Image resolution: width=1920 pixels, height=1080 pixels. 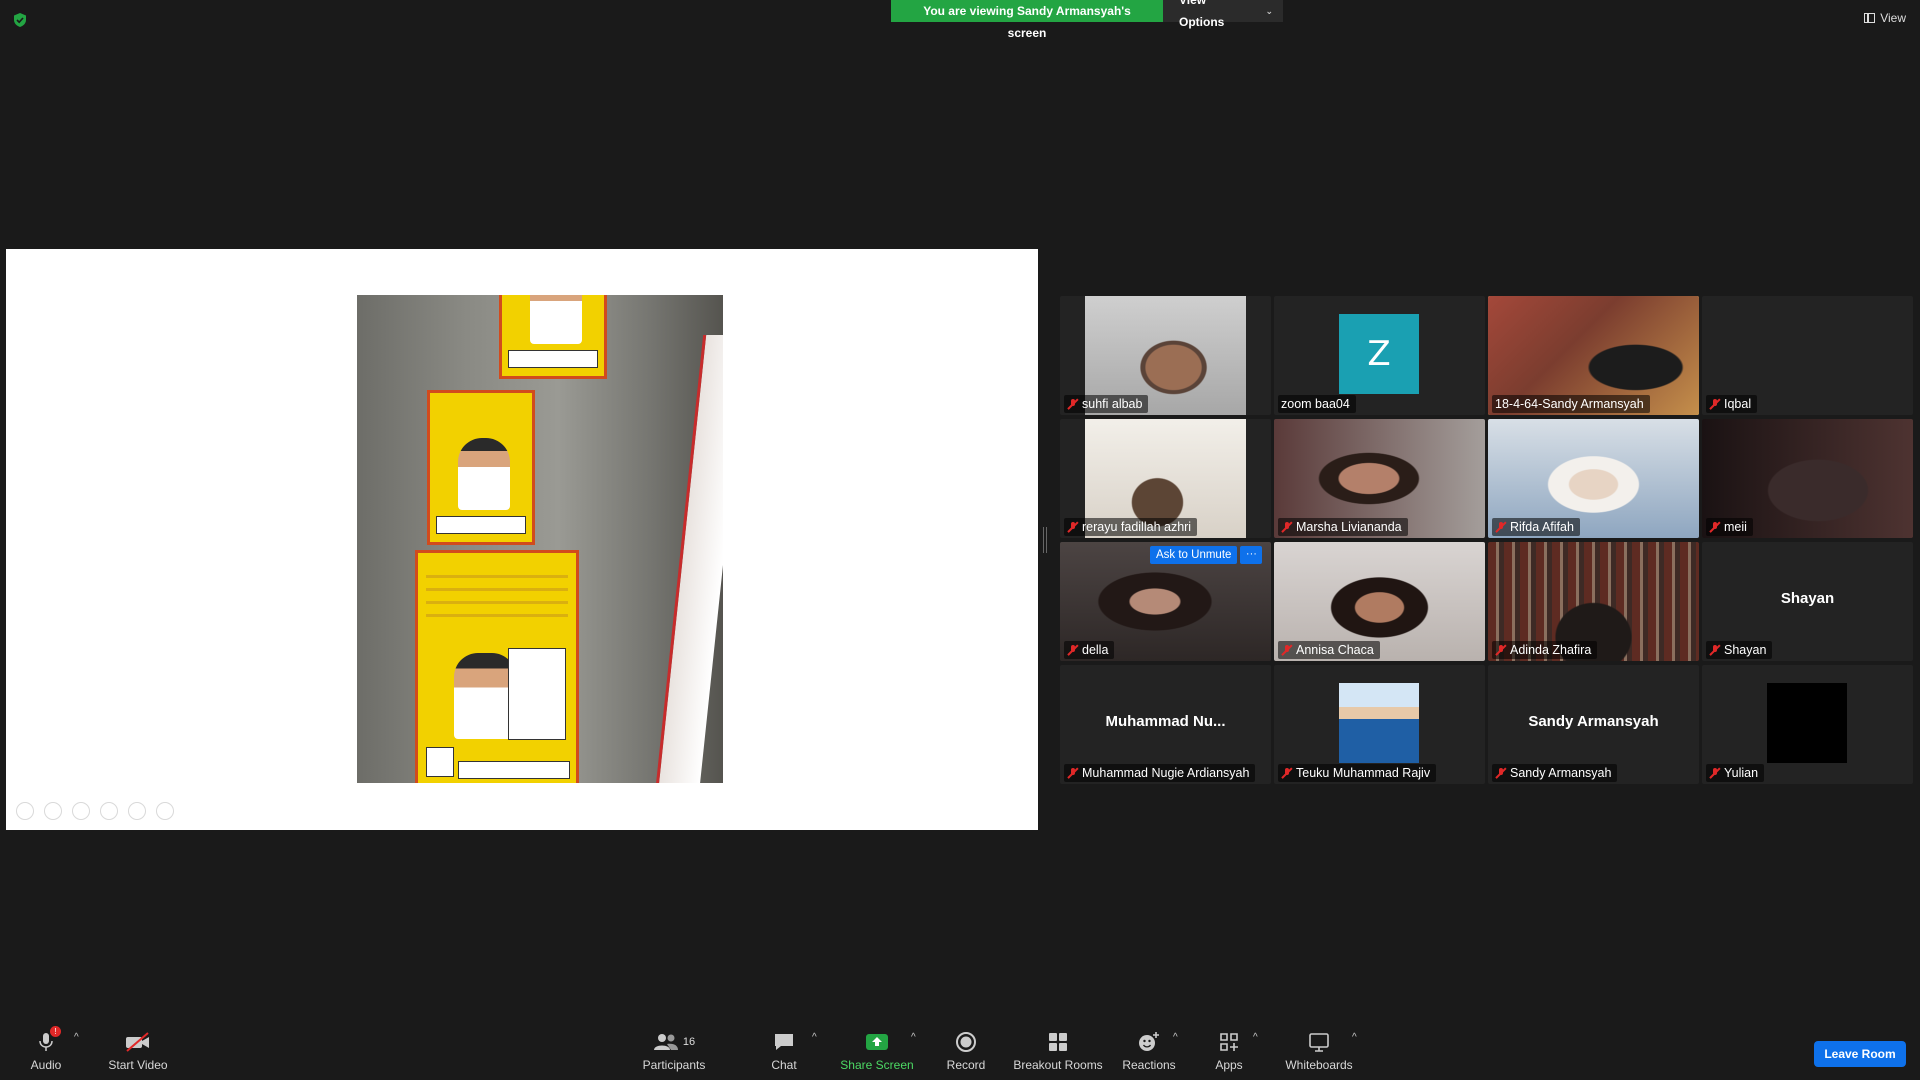 I want to click on view-layout-button: View, so click(x=1885, y=18).